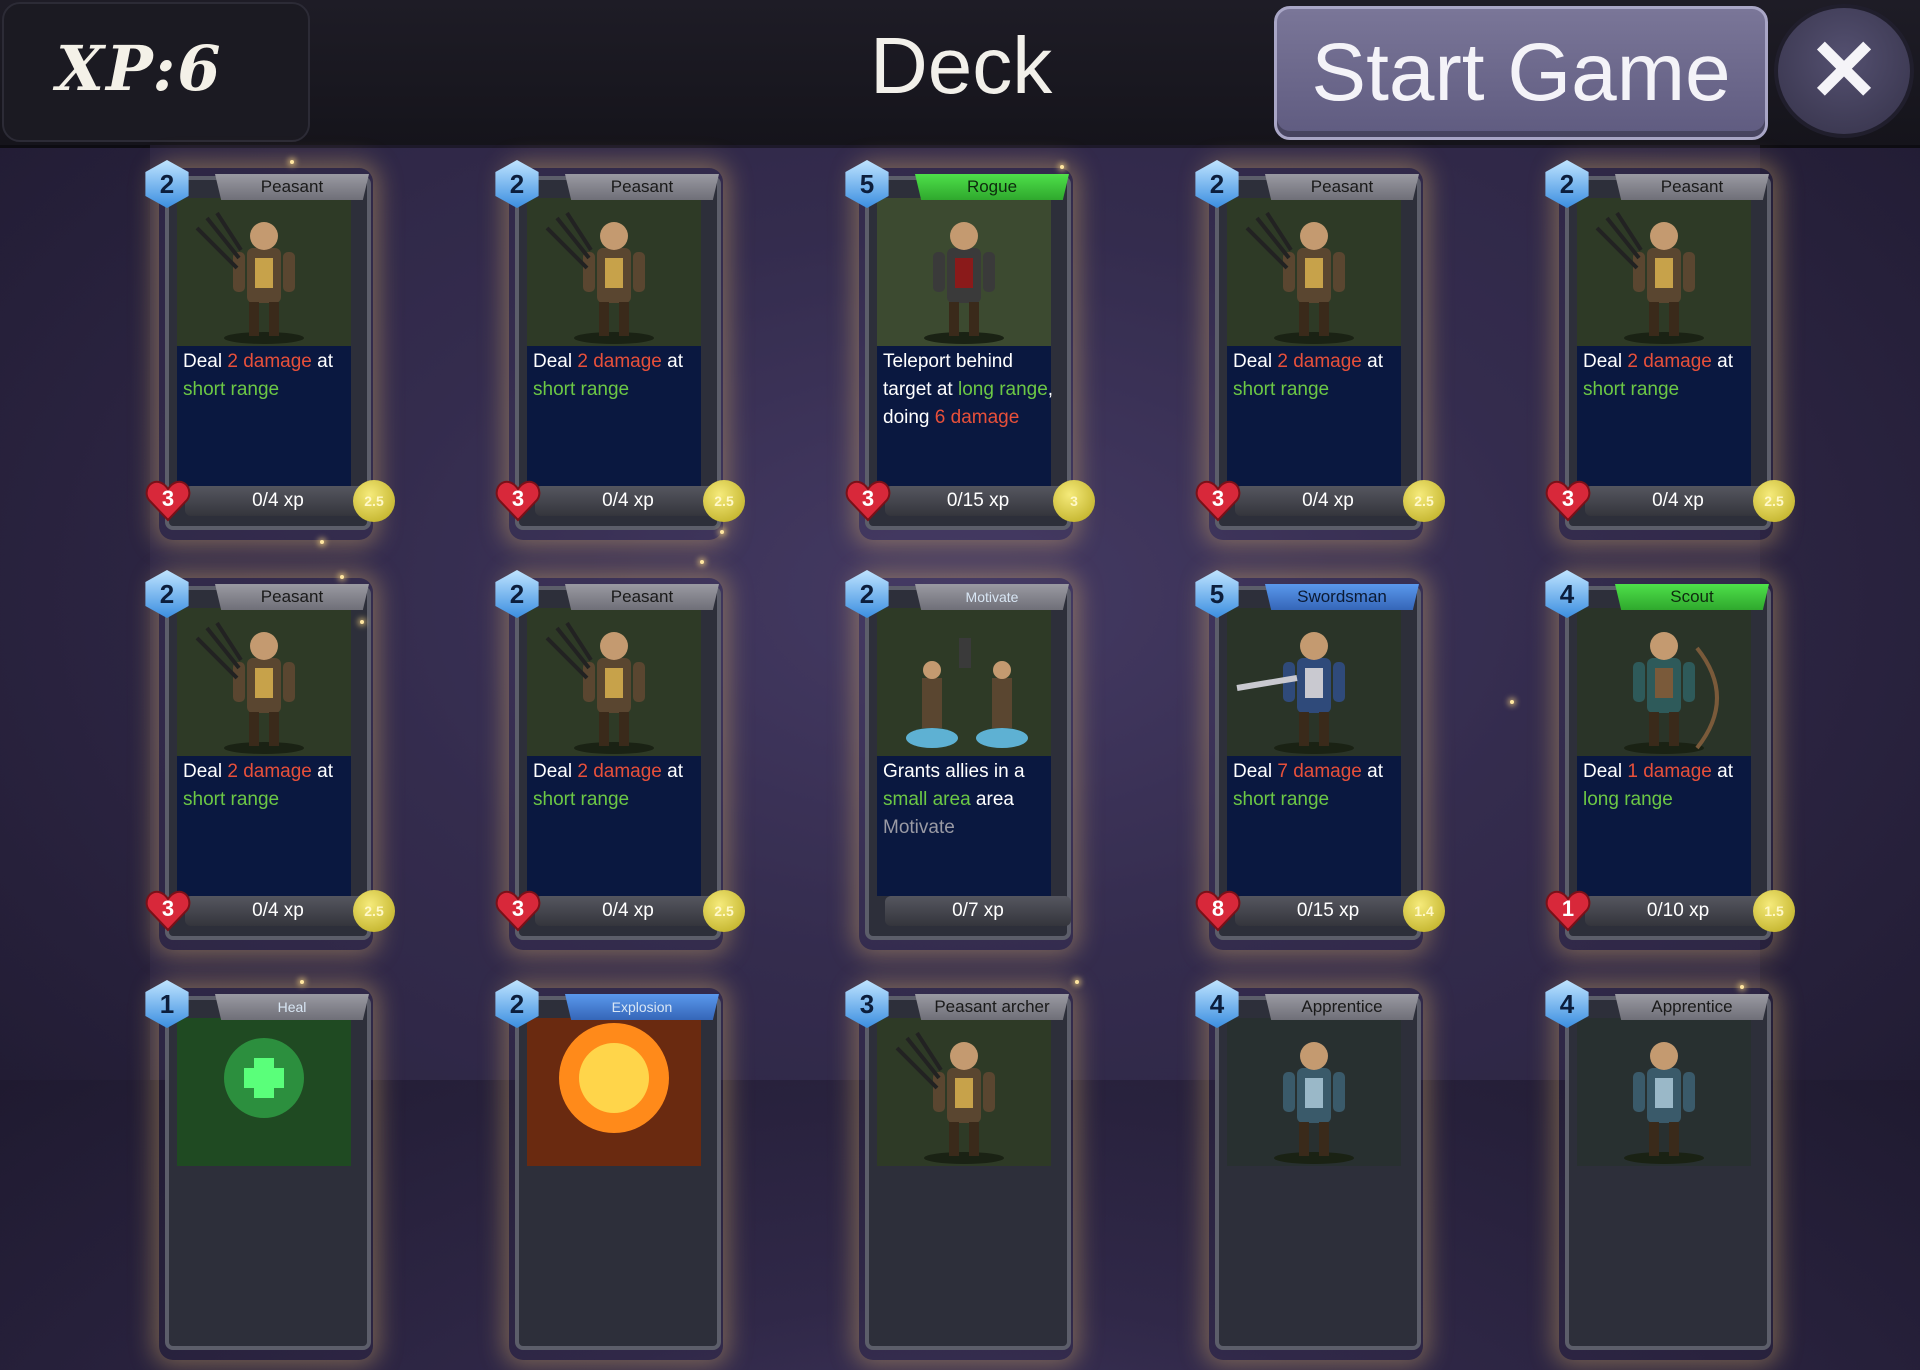 The height and width of the screenshot is (1370, 1920). Describe the element at coordinates (977, 417) in the screenshot. I see `description-segment: 6 damage` at that location.